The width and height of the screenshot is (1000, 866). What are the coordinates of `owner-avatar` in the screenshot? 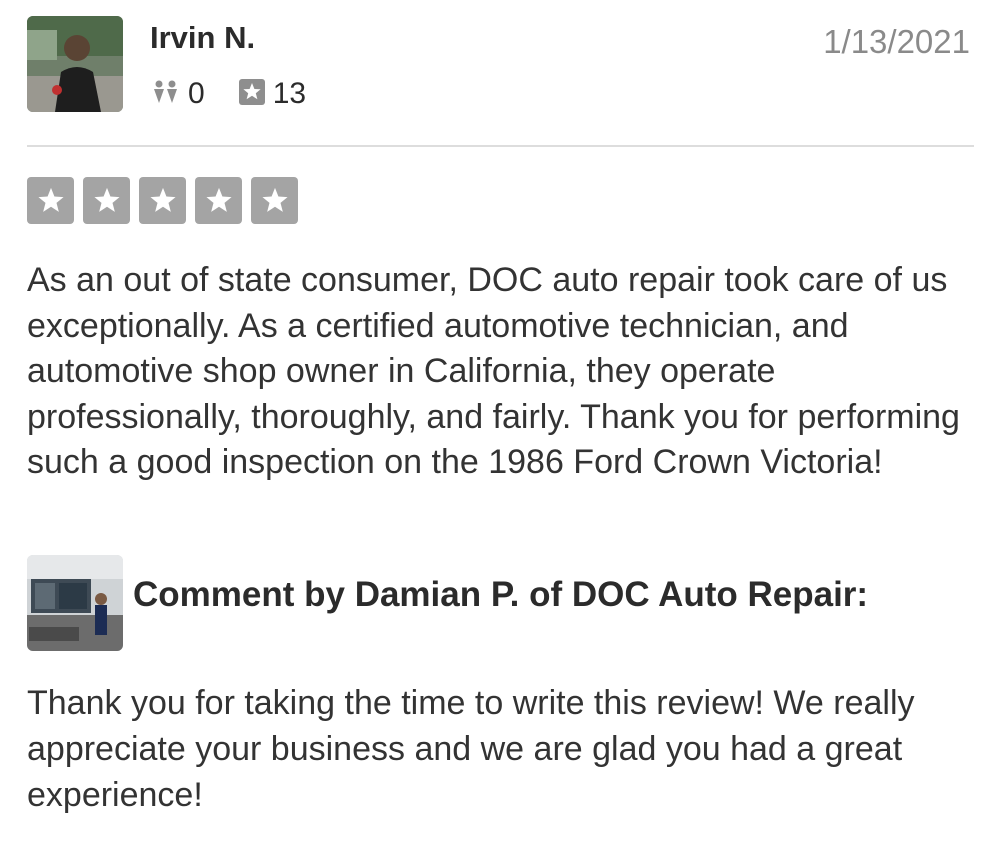 It's located at (75, 603).